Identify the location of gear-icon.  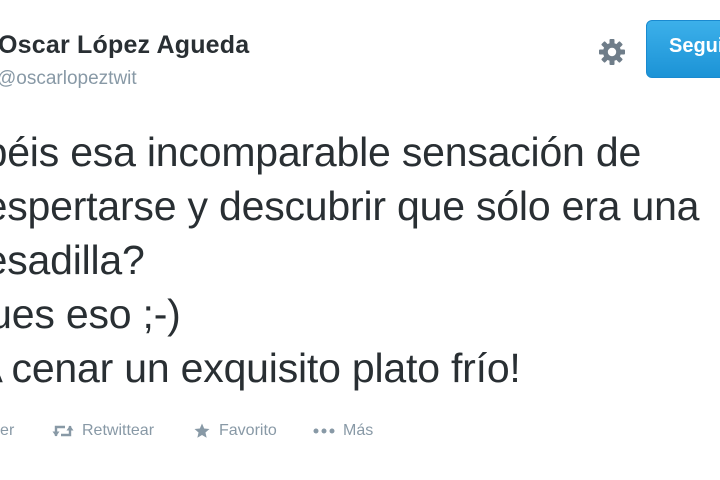
(612, 52).